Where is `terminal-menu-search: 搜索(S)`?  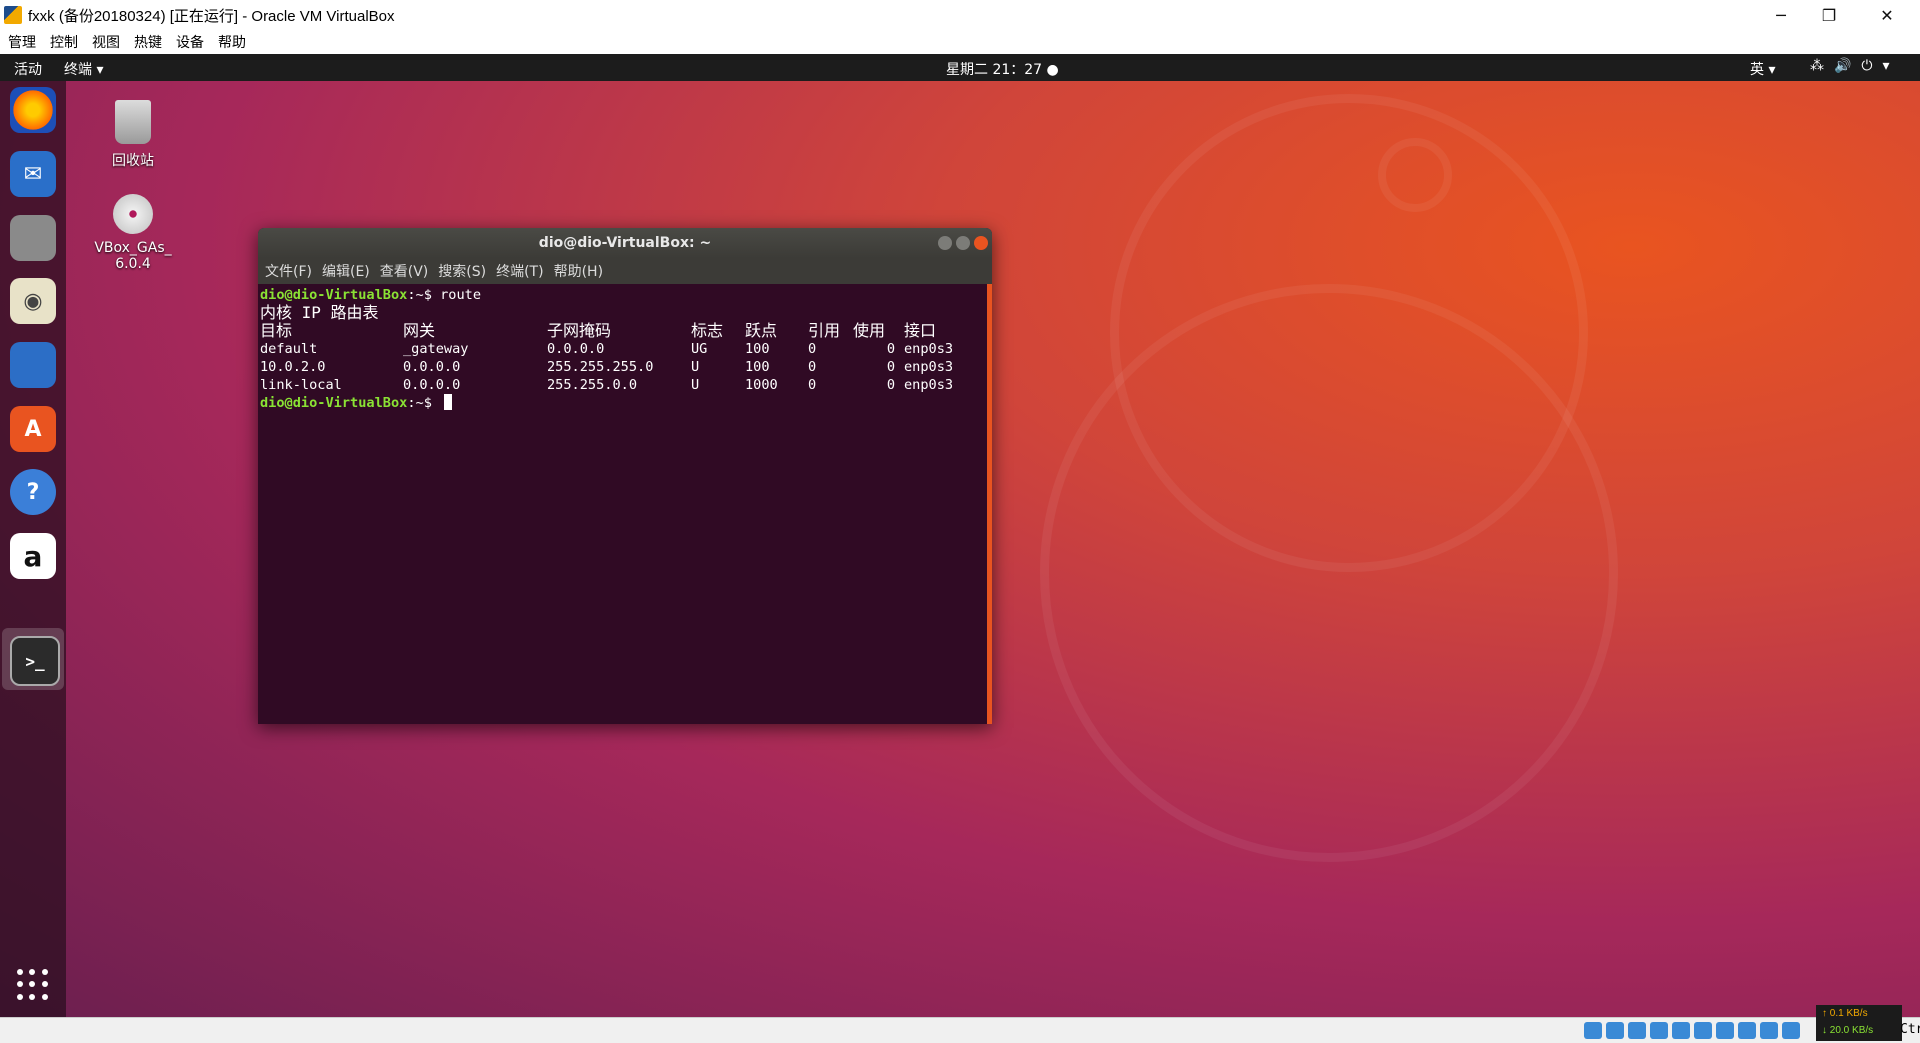
terminal-menu-search: 搜索(S) is located at coordinates (462, 271).